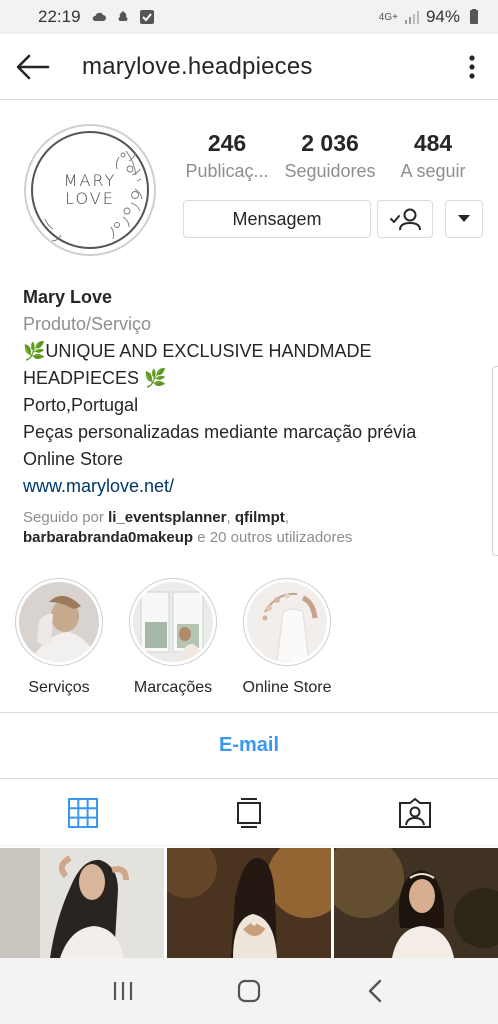 This screenshot has width=498, height=1024. Describe the element at coordinates (95, 378) in the screenshot. I see `bio-line: HEADPIECES 🌿` at that location.